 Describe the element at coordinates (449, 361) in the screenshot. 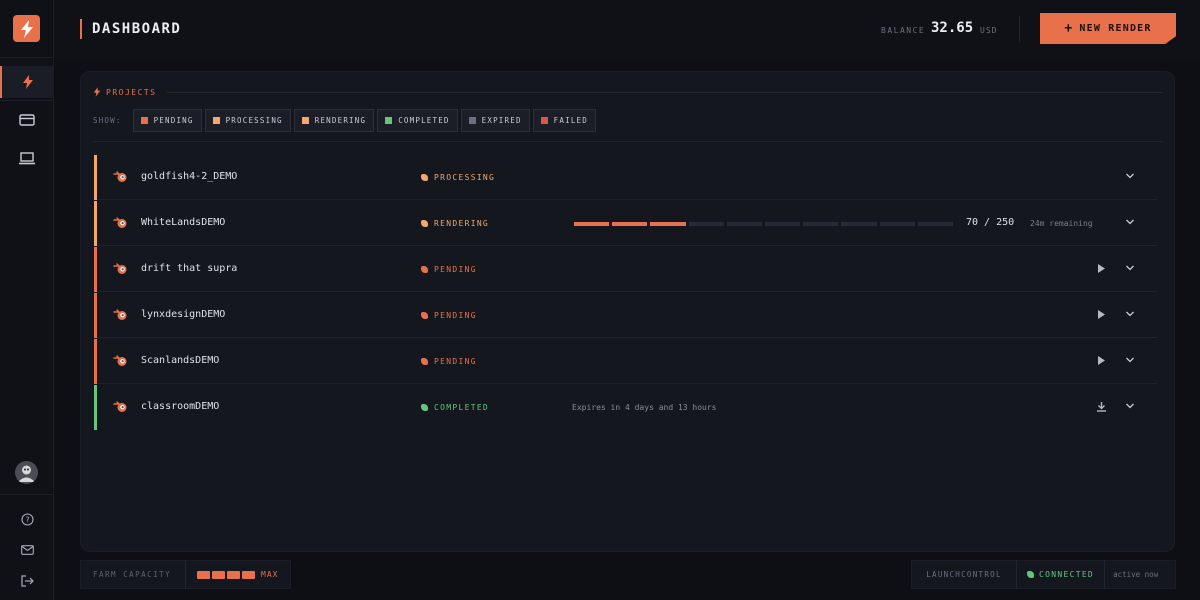

I see `project-status: PENDING` at that location.